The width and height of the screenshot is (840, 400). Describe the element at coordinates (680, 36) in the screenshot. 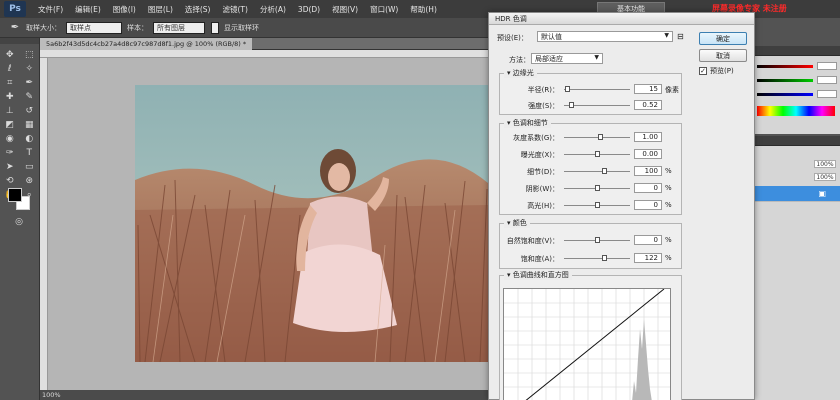

I see `preset-options-icon: ⊟` at that location.